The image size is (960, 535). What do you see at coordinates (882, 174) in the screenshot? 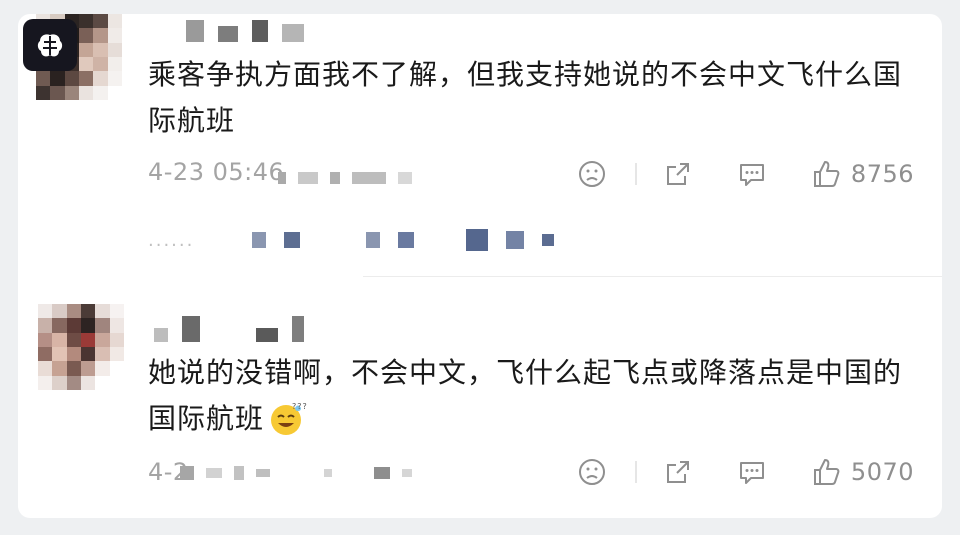
I see `like-count: 8756` at bounding box center [882, 174].